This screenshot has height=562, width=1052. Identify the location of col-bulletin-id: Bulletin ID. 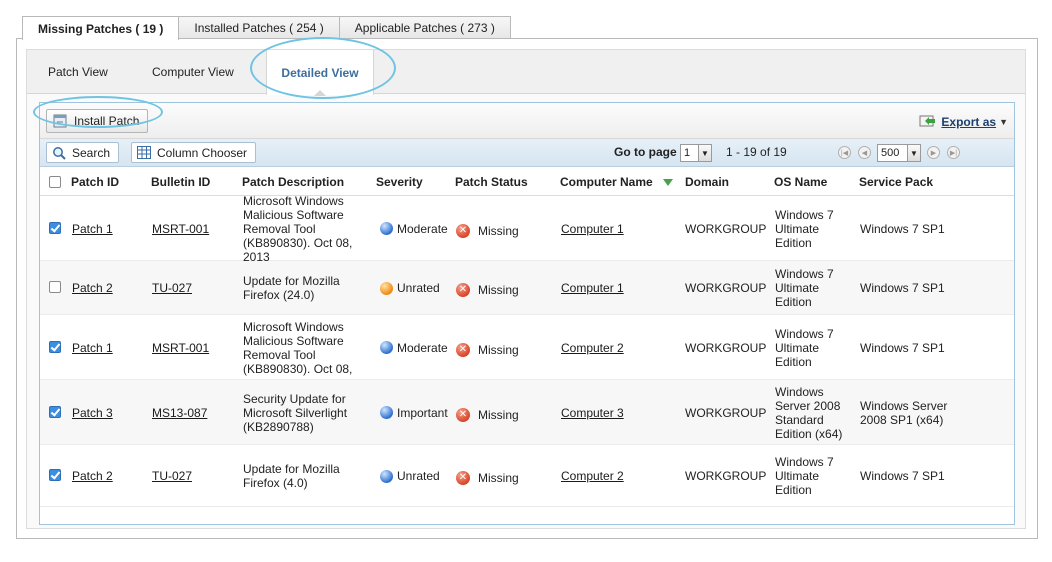
(180, 182).